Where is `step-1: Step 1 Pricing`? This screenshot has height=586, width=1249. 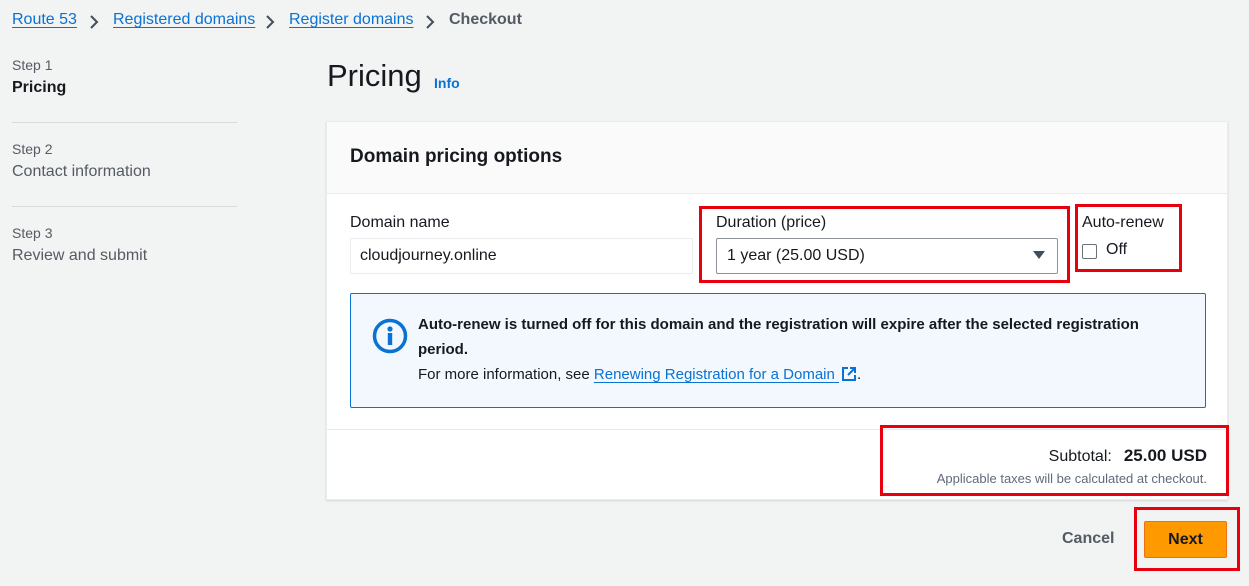 step-1: Step 1 Pricing is located at coordinates (39, 77).